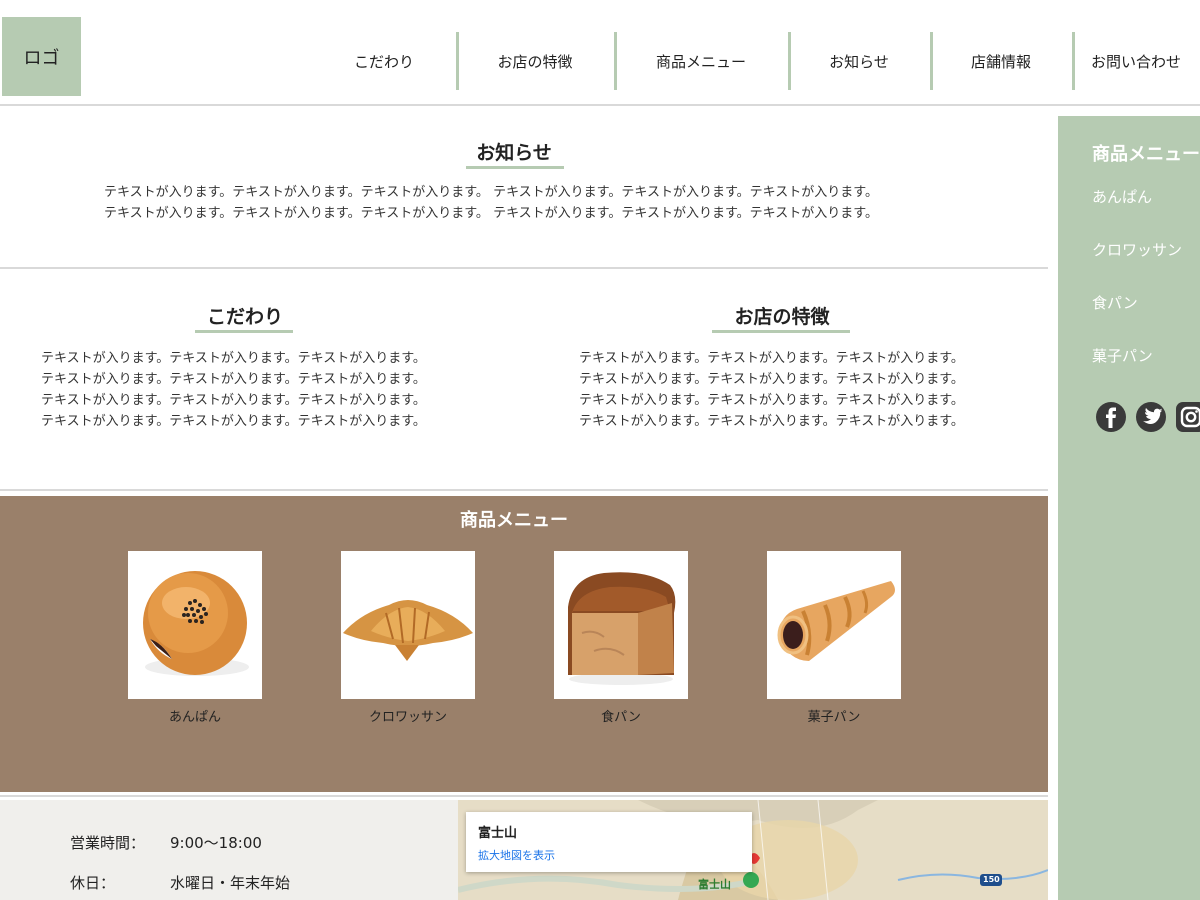 The height and width of the screenshot is (900, 1200). What do you see at coordinates (515, 167) in the screenshot?
I see `news-title-underline` at bounding box center [515, 167].